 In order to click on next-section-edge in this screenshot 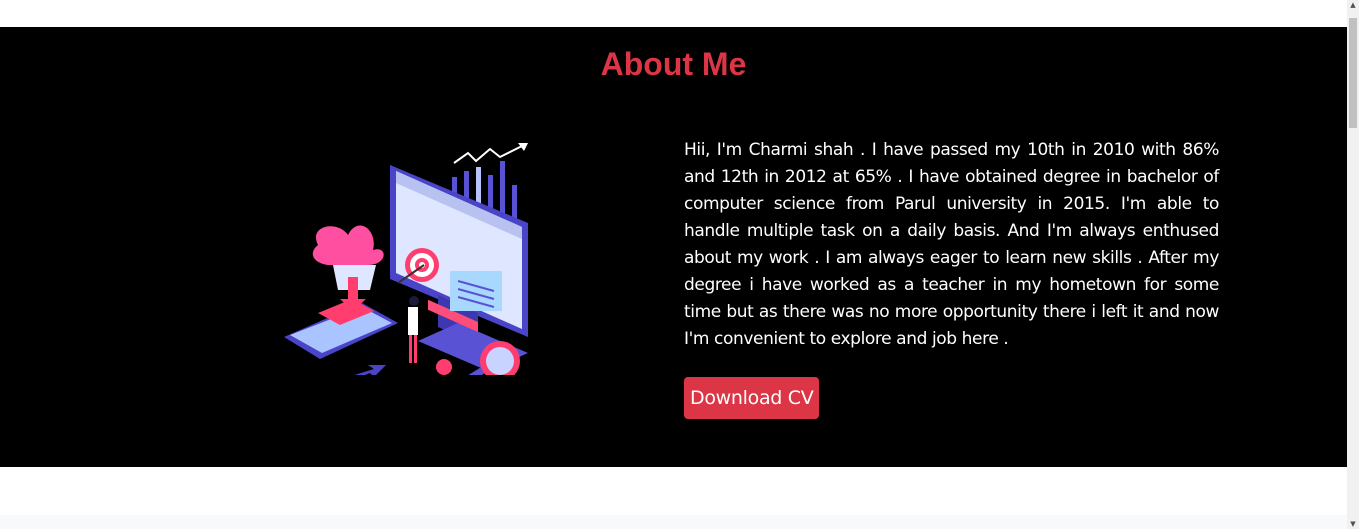, I will do `click(673, 522)`.